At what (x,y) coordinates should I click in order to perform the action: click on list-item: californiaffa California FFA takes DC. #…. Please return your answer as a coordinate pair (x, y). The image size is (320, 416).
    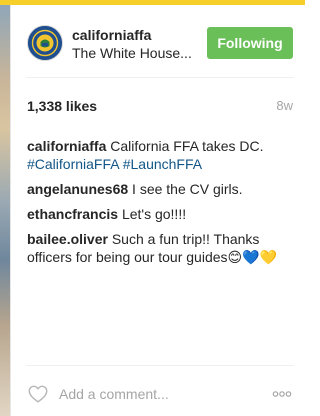
    Looking at the image, I should click on (160, 155).